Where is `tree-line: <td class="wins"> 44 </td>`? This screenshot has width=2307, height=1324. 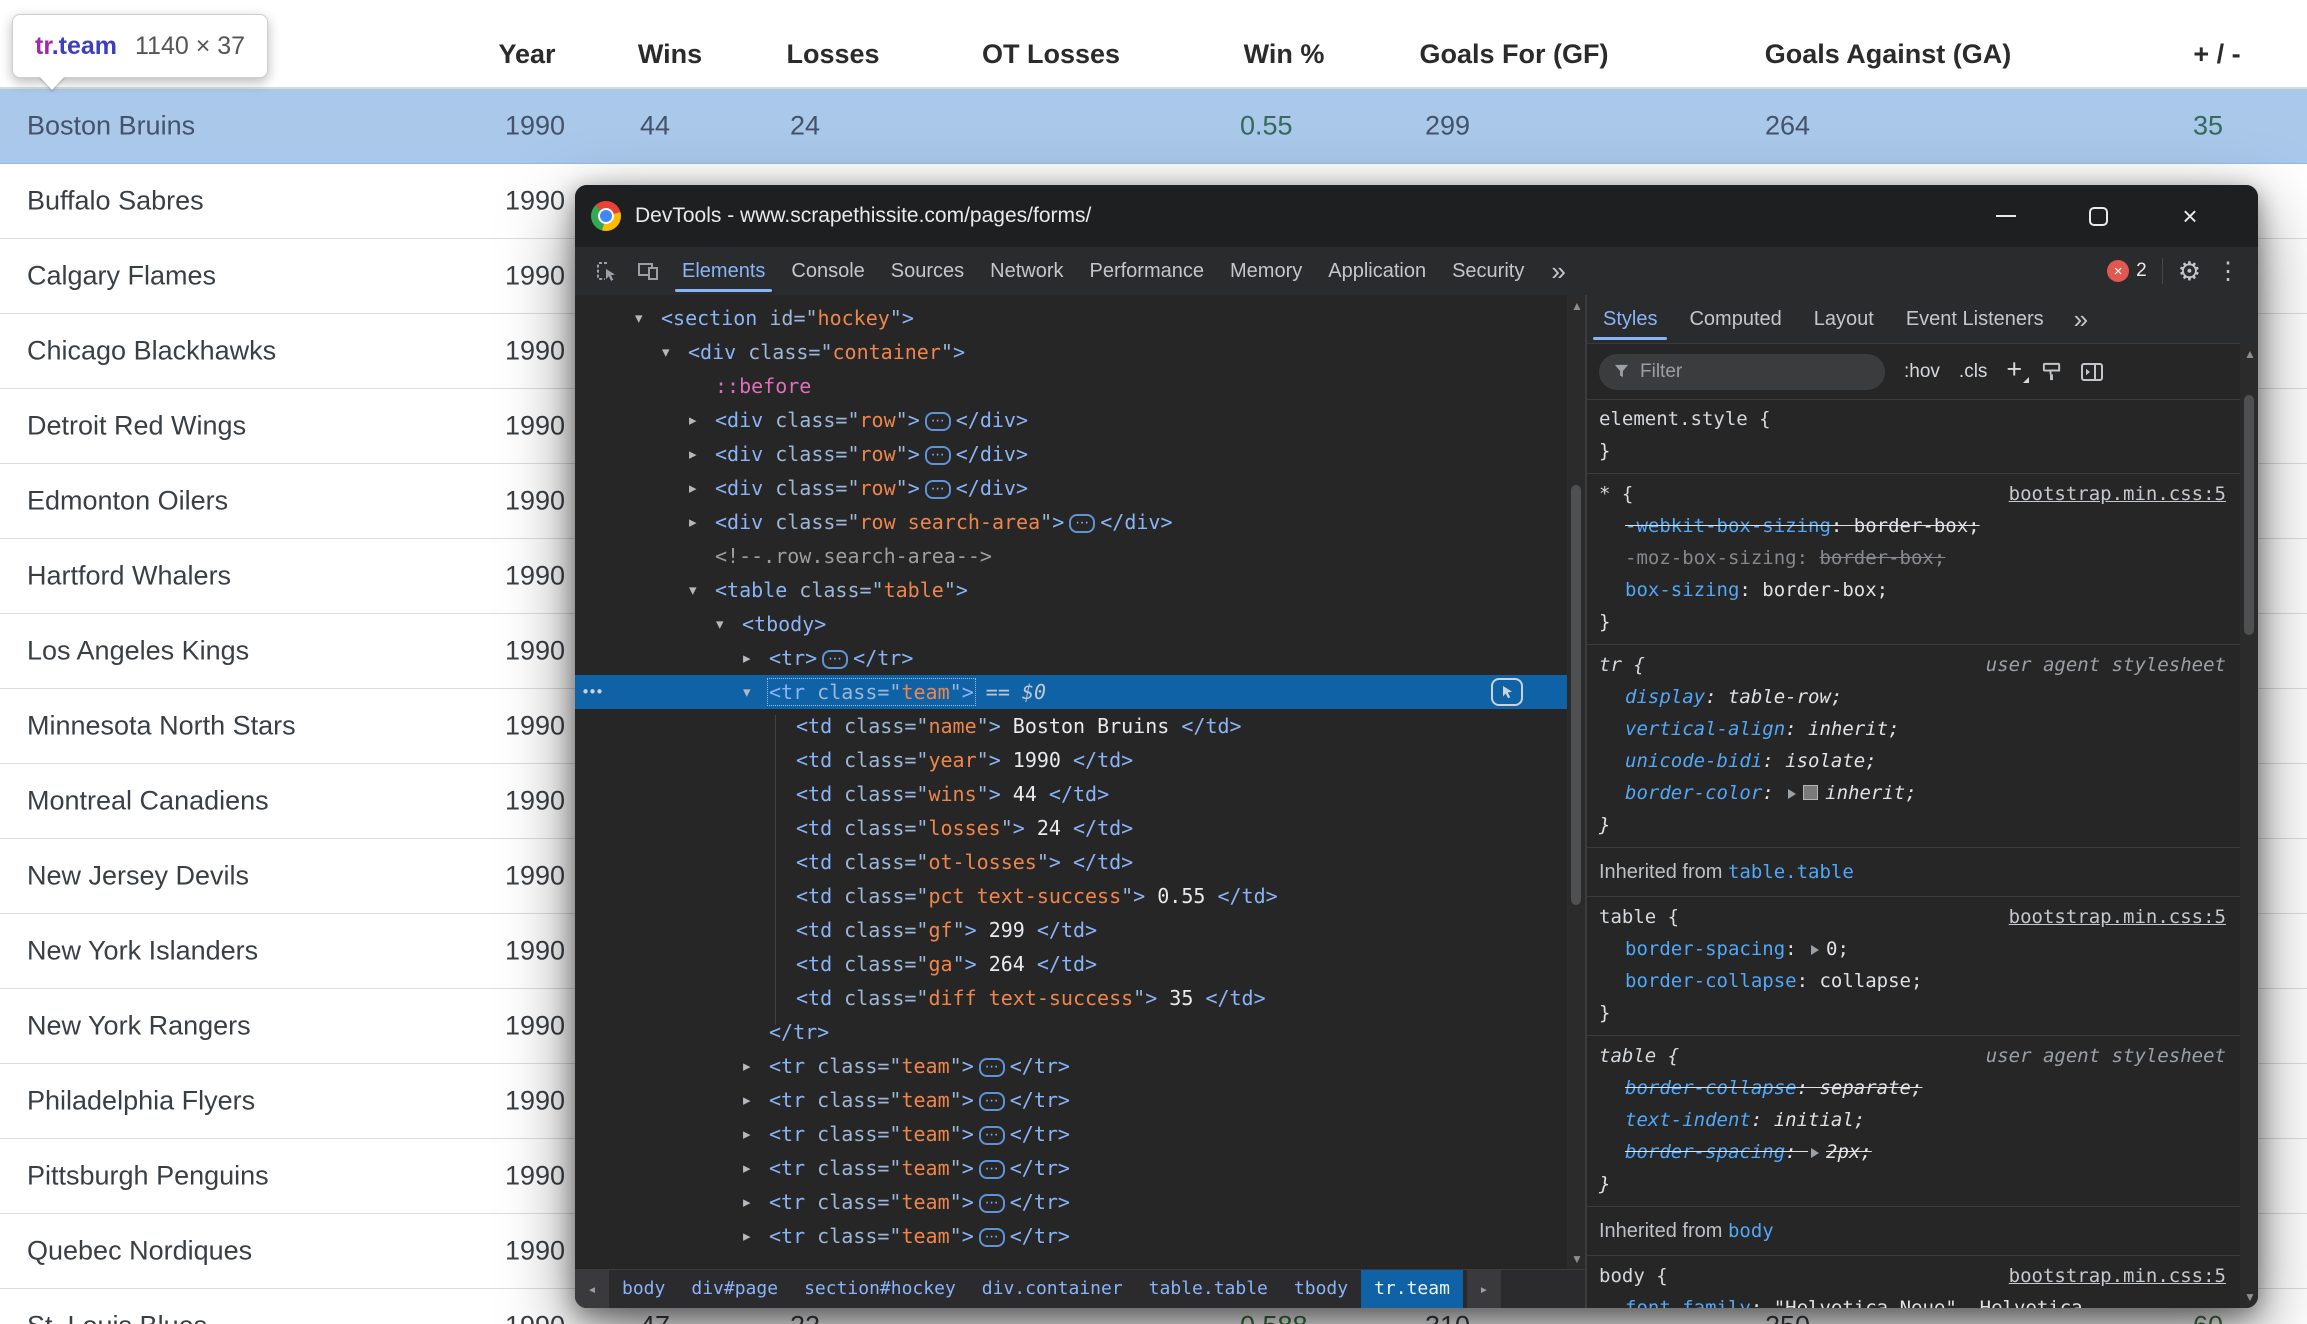 tree-line: <td class="wins"> 44 </td> is located at coordinates (1071, 794).